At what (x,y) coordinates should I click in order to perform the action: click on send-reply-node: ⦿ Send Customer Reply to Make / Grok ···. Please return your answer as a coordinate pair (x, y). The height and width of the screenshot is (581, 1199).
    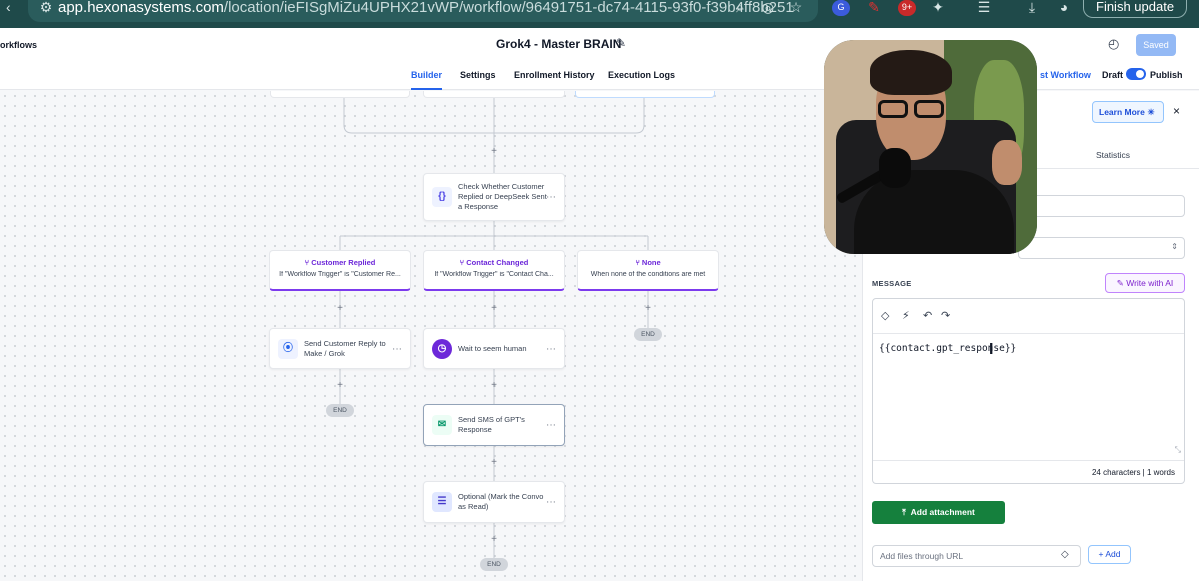
    Looking at the image, I should click on (340, 348).